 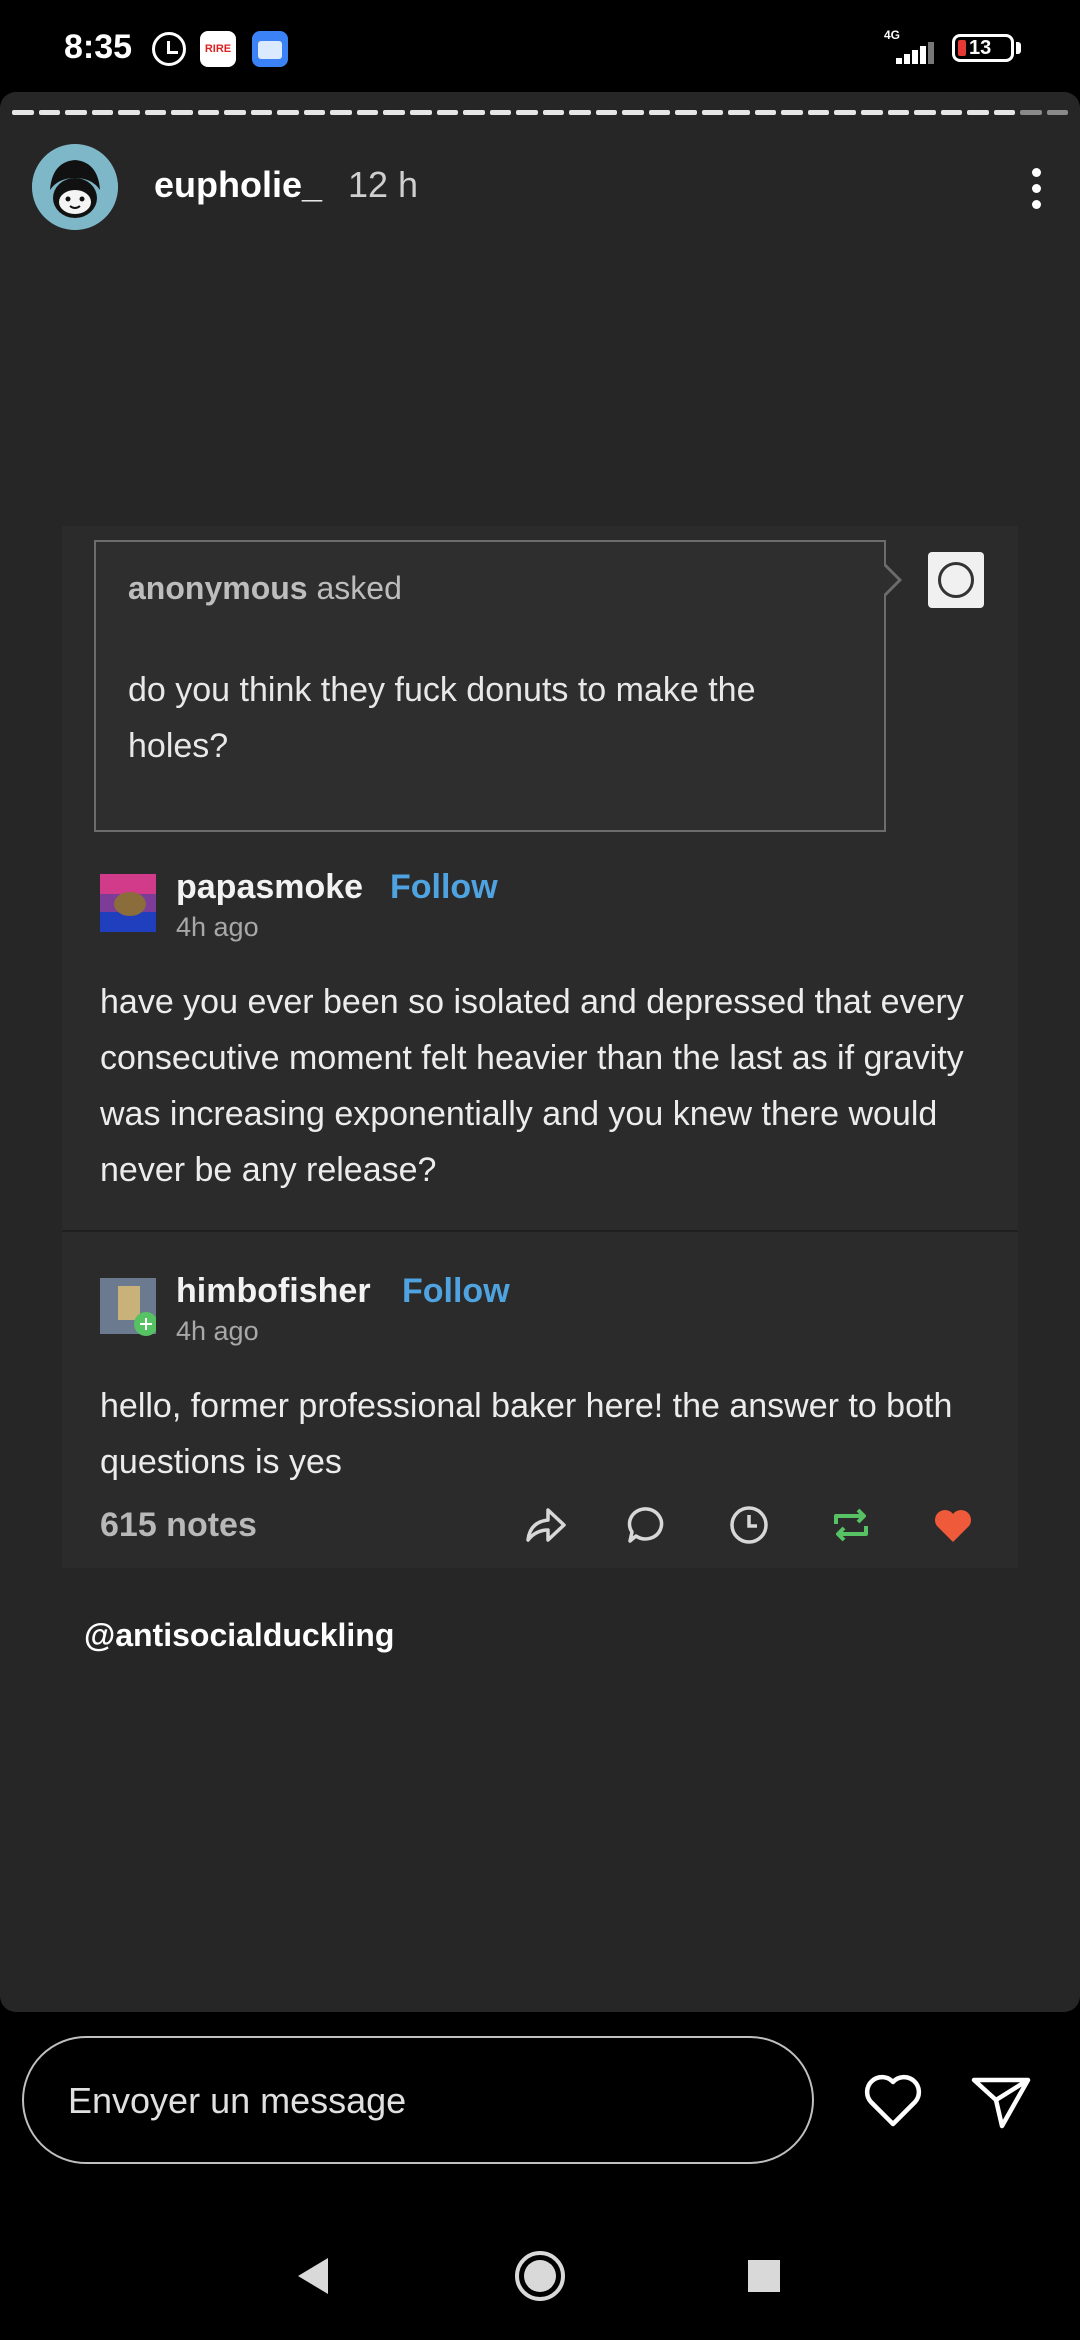 I want to click on story-progress-bar, so click(x=540, y=112).